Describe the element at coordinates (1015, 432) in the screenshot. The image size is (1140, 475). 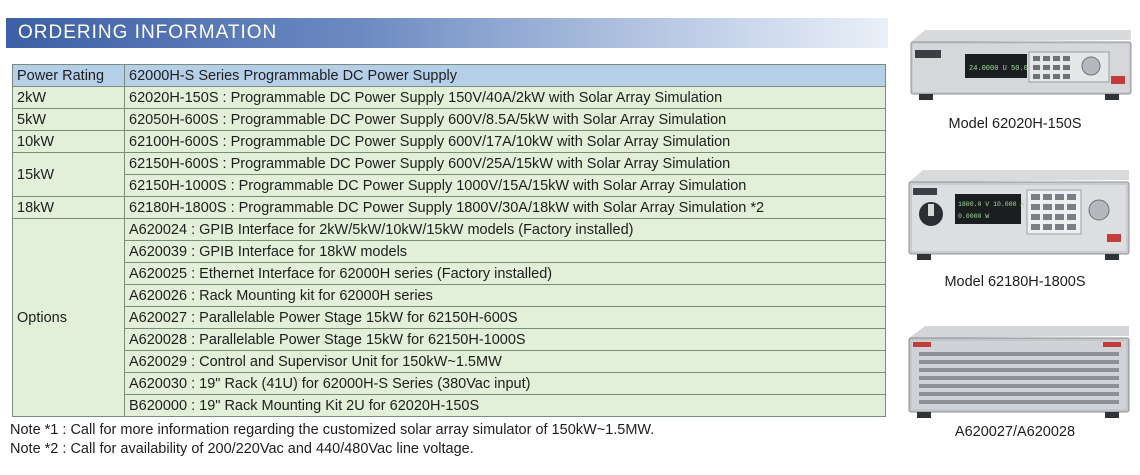
I see `product-caption: A620027/A620028` at that location.